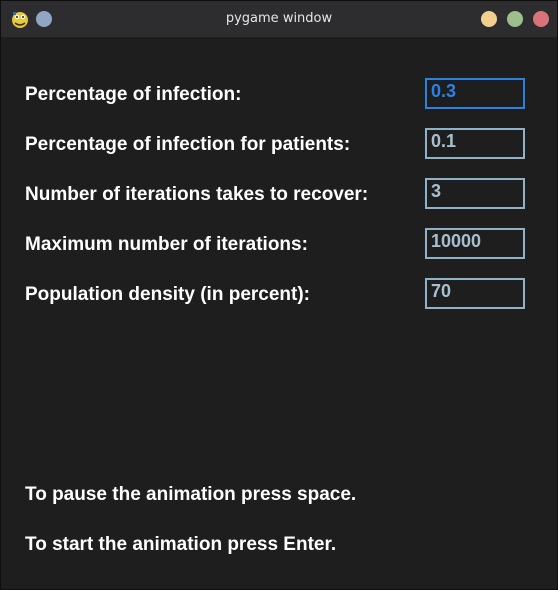 The width and height of the screenshot is (558, 590). Describe the element at coordinates (197, 194) in the screenshot. I see `recovery-iterations-label: Number of iterations takes to recover:` at that location.